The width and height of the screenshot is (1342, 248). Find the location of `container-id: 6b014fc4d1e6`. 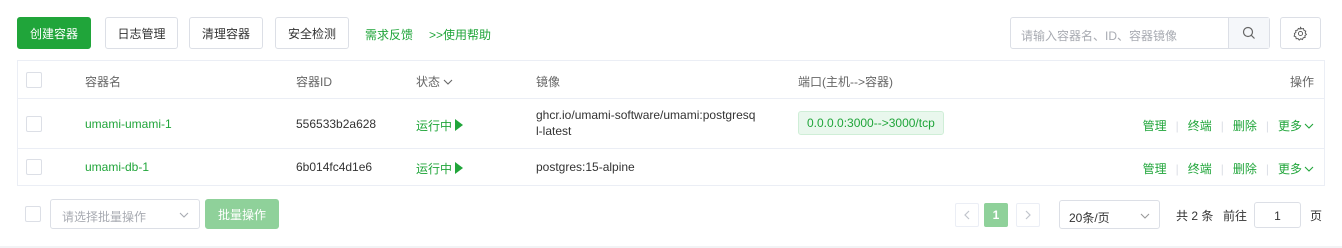

container-id: 6b014fc4d1e6 is located at coordinates (334, 167).